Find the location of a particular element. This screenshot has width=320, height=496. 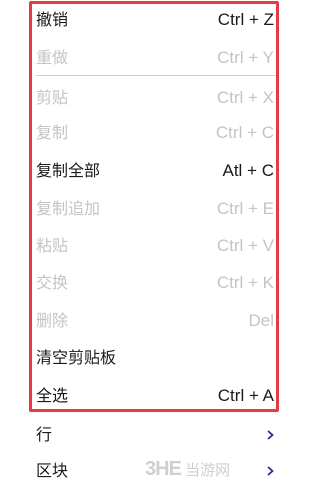

watermark: 3HE 当游网 is located at coordinates (187, 469).